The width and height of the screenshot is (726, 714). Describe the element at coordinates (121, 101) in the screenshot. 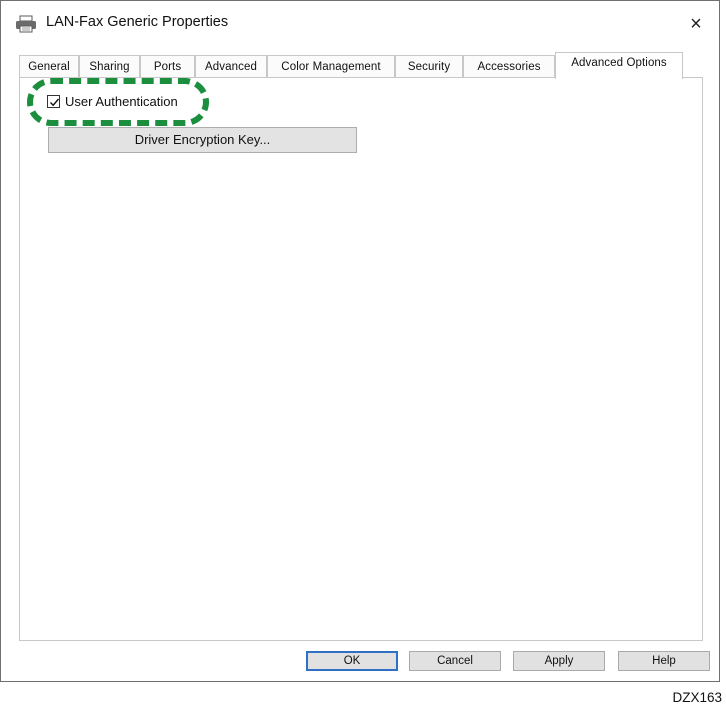

I see `user-authentication-label: User Authentication` at that location.